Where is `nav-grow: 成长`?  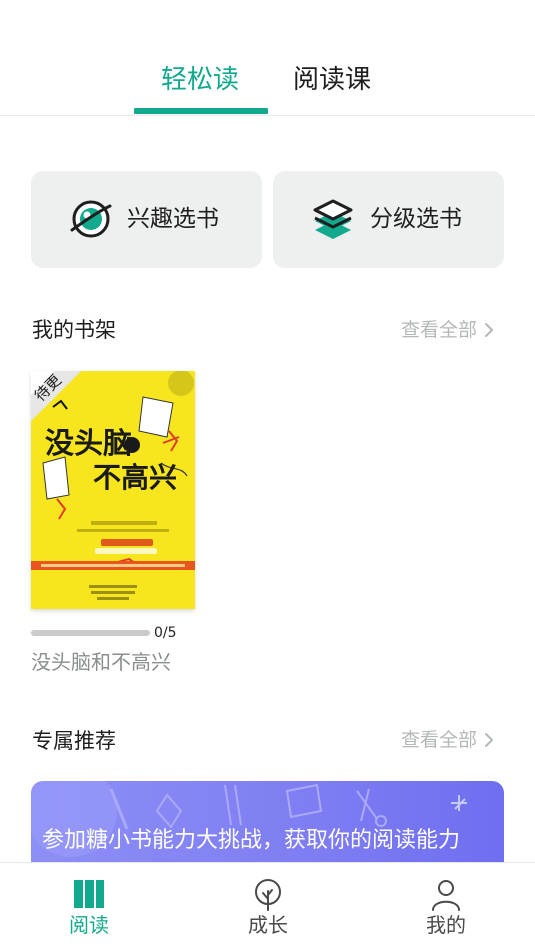
nav-grow: 成长 is located at coordinates (268, 907).